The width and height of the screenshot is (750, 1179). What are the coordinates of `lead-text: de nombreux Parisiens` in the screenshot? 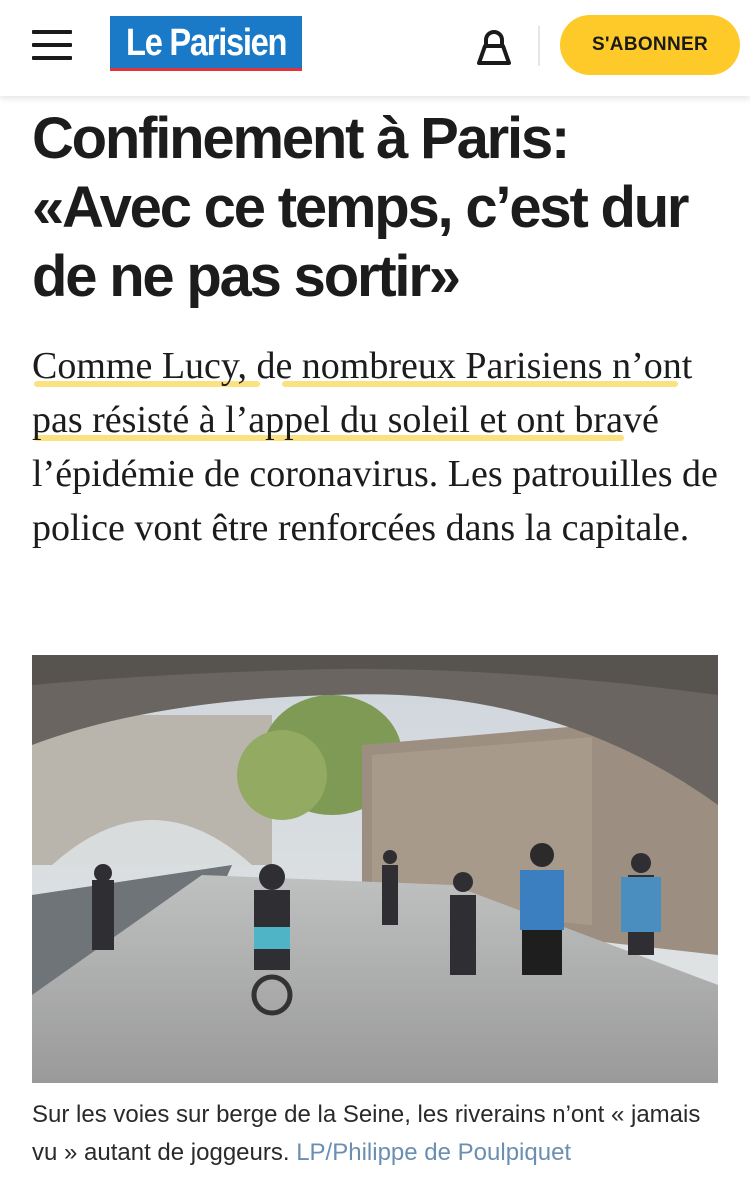 It's located at (429, 366).